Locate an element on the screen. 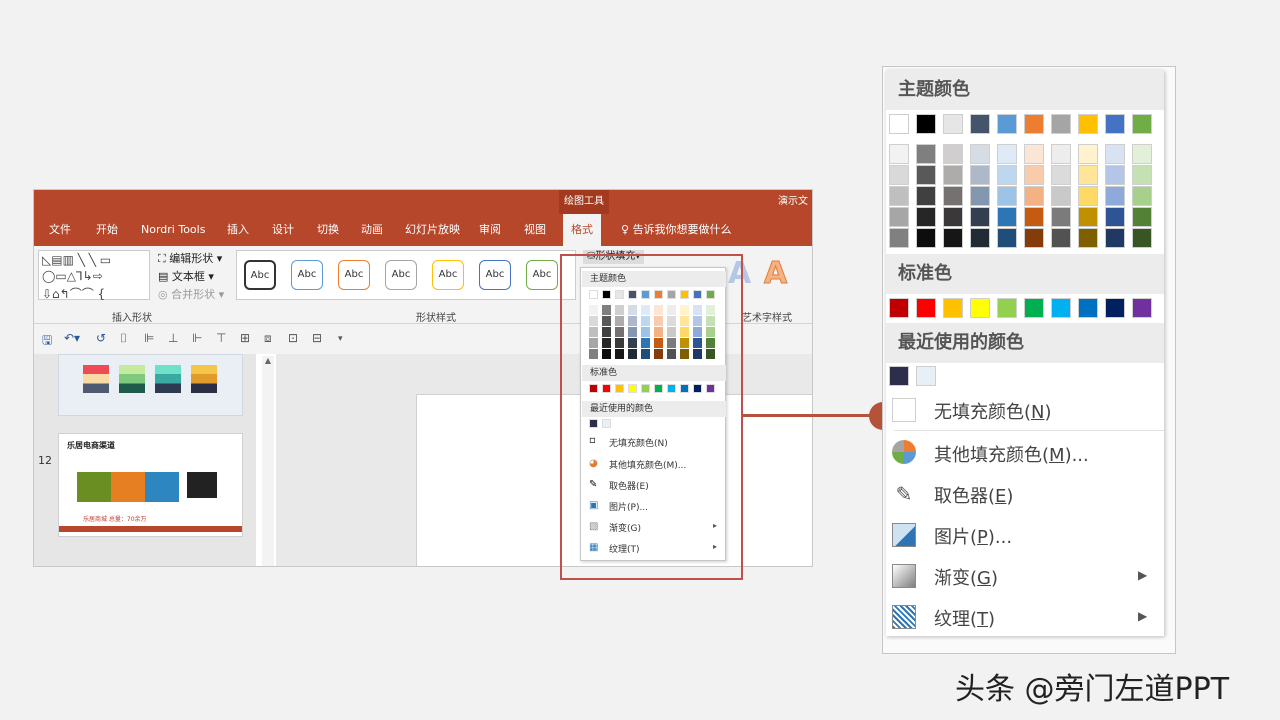  tab-nordri-tools: Nordri Tools is located at coordinates (173, 230).